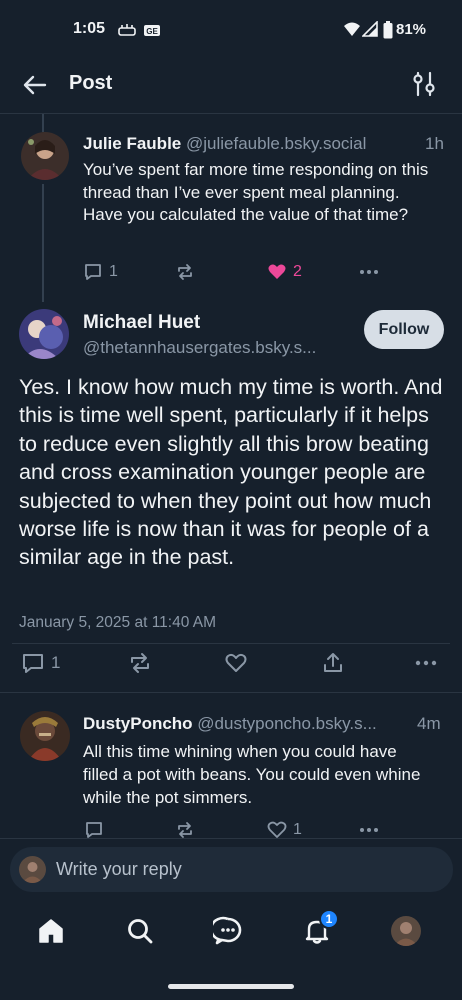  I want to click on nav-profile, so click(406, 931).